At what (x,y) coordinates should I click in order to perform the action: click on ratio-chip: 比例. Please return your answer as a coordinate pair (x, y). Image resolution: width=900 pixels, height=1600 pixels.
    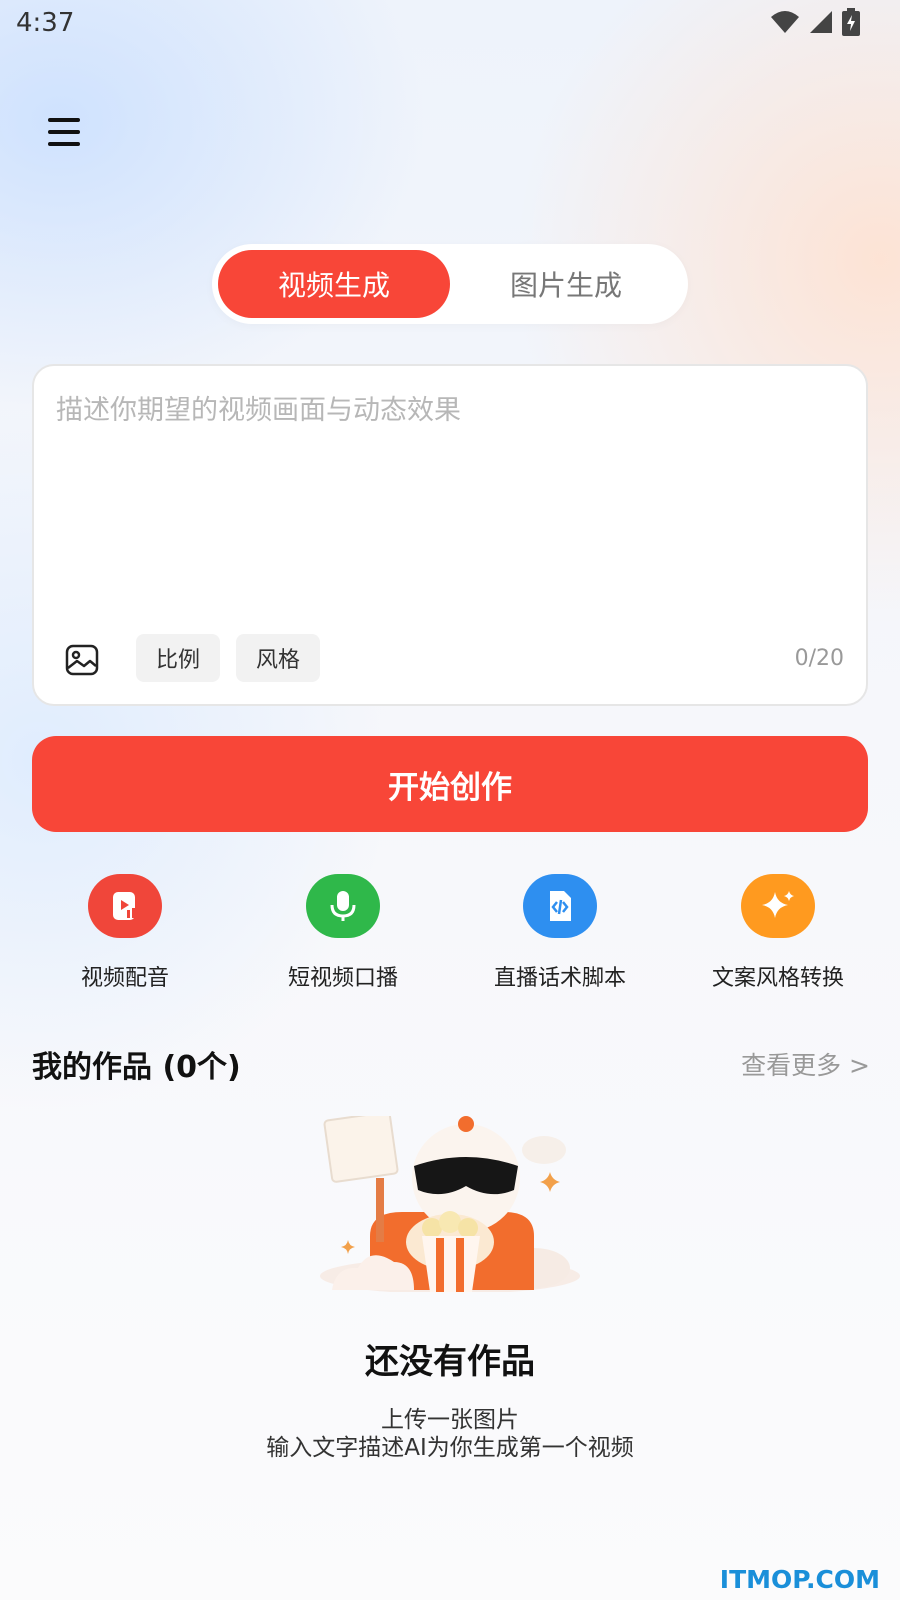
    Looking at the image, I should click on (178, 658).